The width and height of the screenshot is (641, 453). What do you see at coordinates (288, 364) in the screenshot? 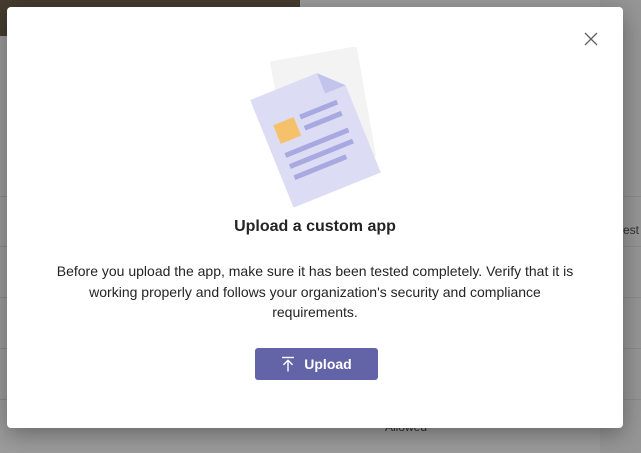
I see `upload-arrow-icon` at bounding box center [288, 364].